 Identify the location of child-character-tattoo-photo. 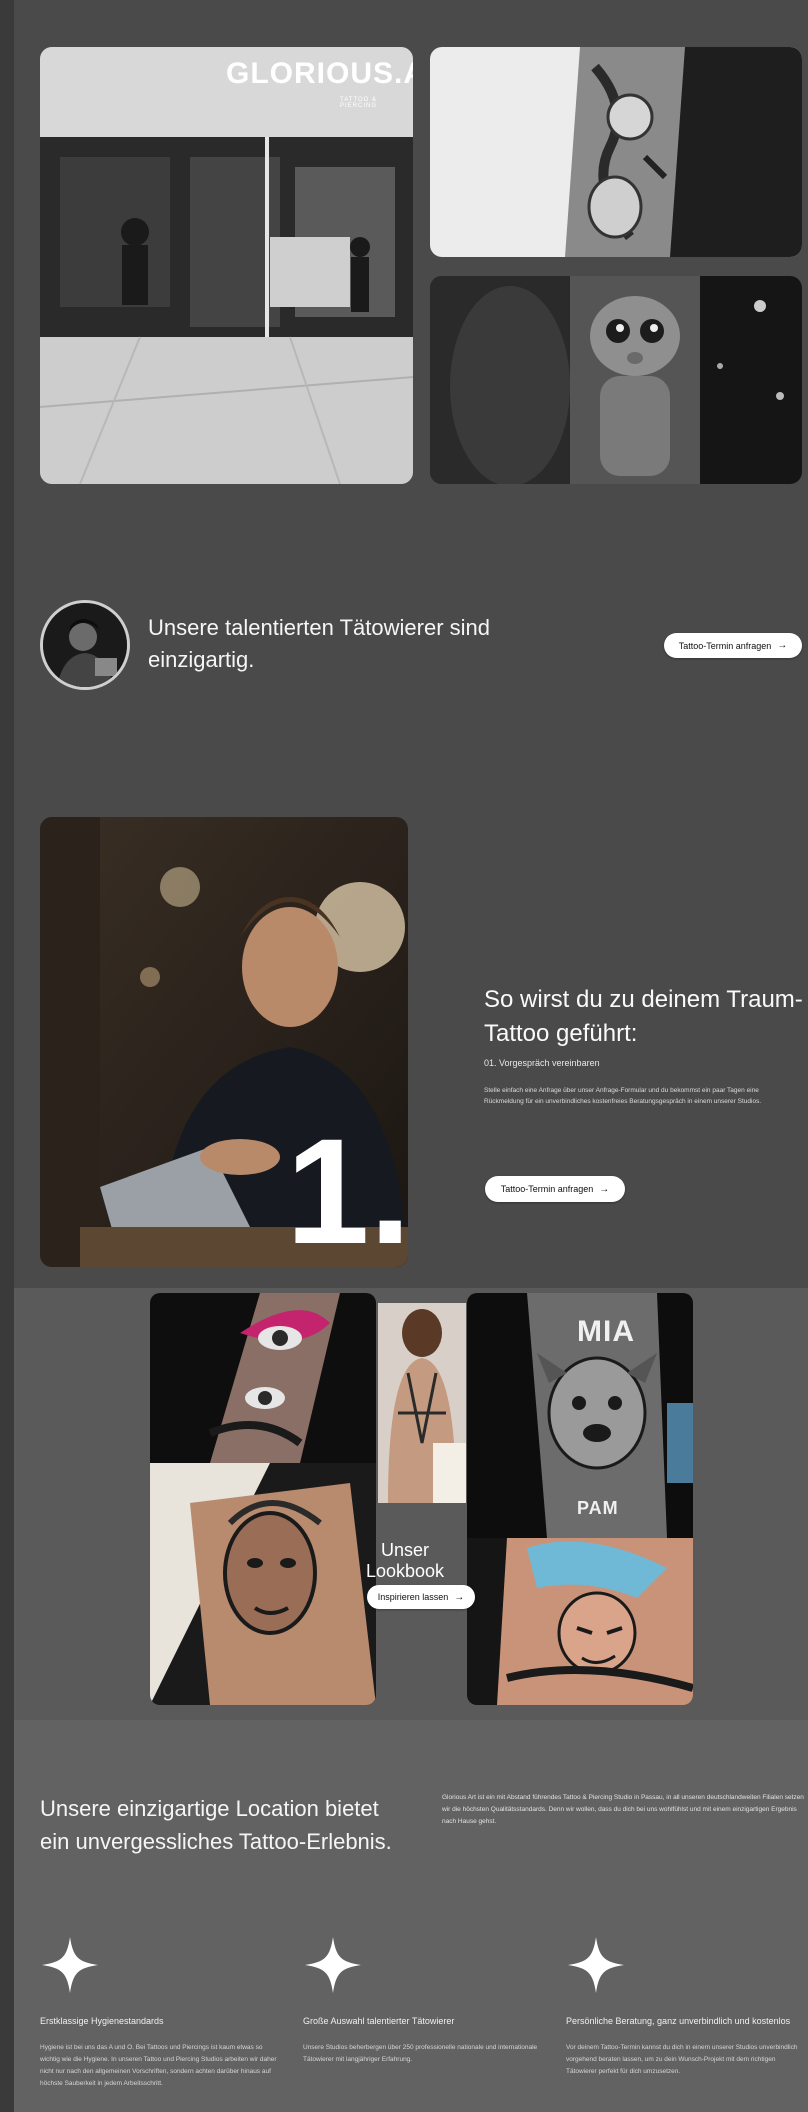
(616, 380).